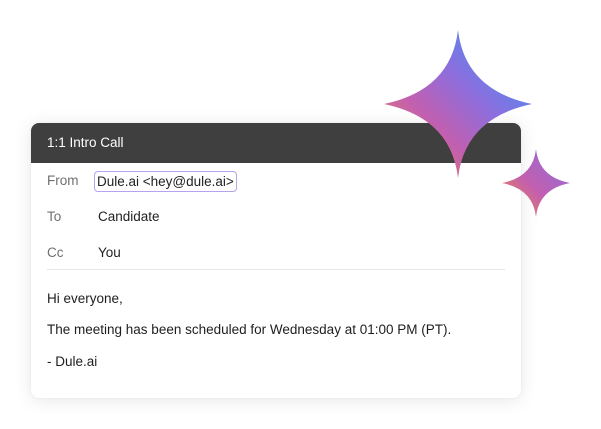 Image resolution: width=601 pixels, height=429 pixels. What do you see at coordinates (85, 298) in the screenshot?
I see `body-greeting: Hi everyone,` at bounding box center [85, 298].